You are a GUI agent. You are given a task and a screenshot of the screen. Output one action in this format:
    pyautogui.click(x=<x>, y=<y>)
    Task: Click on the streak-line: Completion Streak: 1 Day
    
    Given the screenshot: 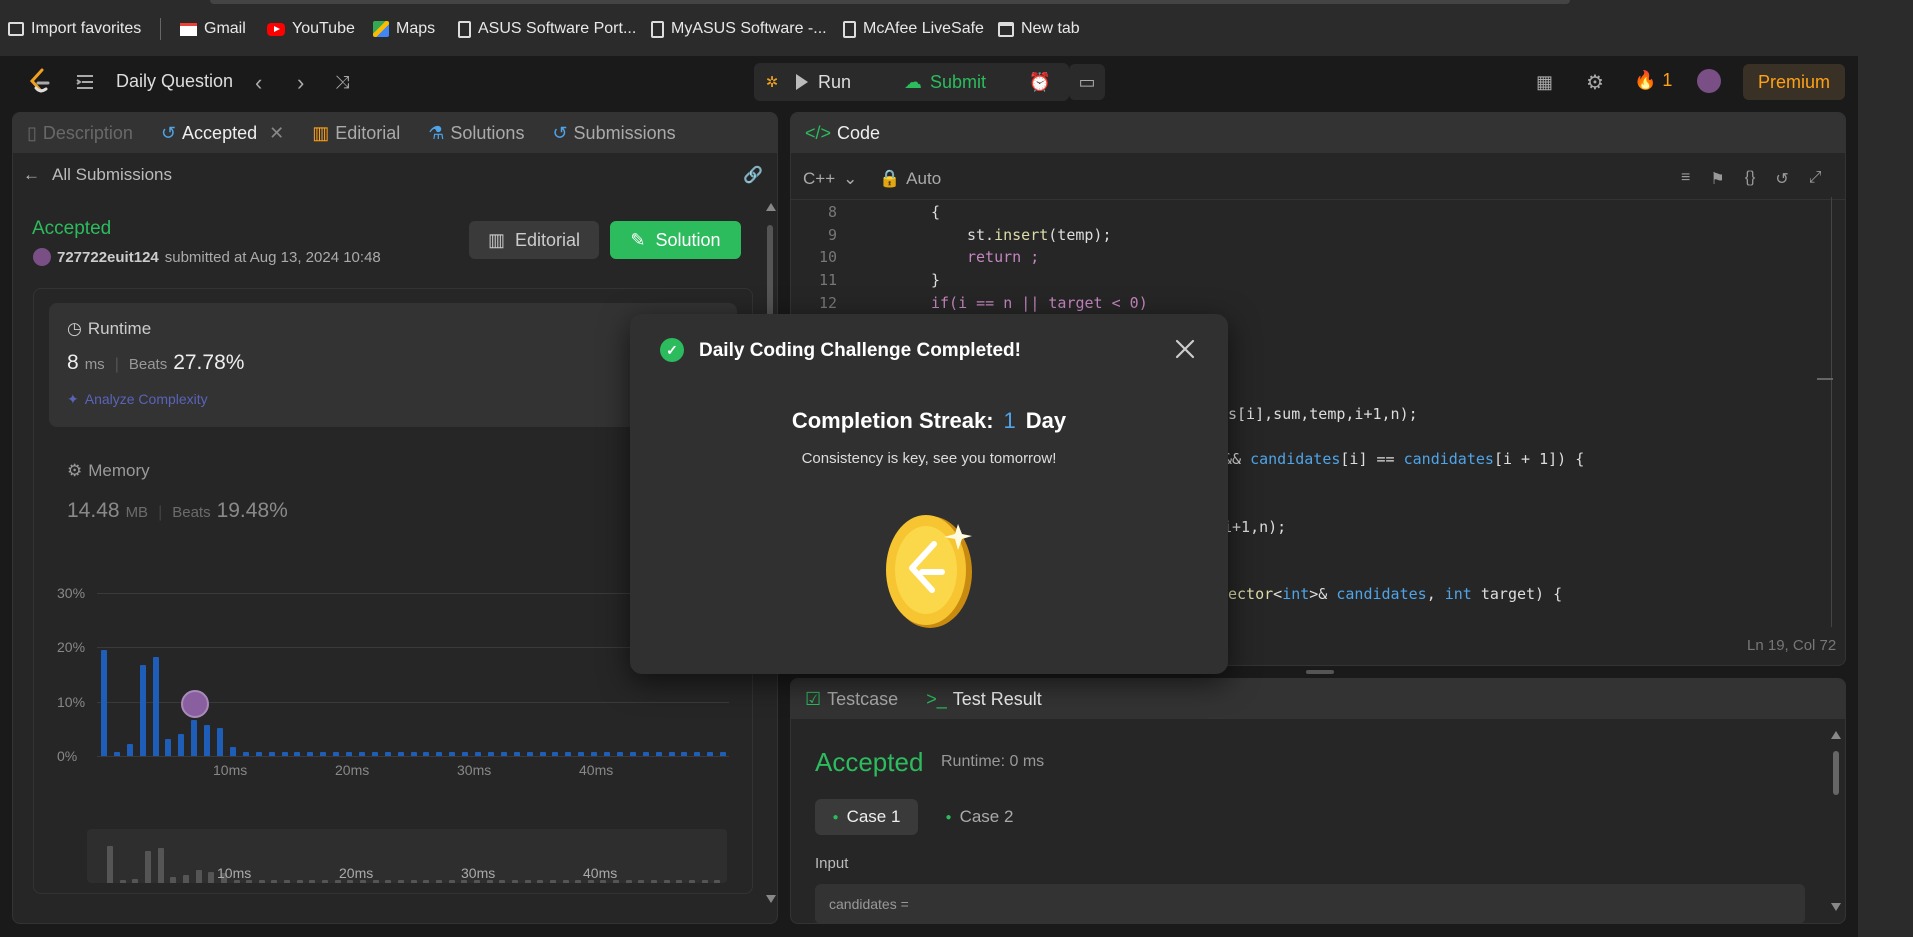 What is the action you would take?
    pyautogui.click(x=929, y=421)
    